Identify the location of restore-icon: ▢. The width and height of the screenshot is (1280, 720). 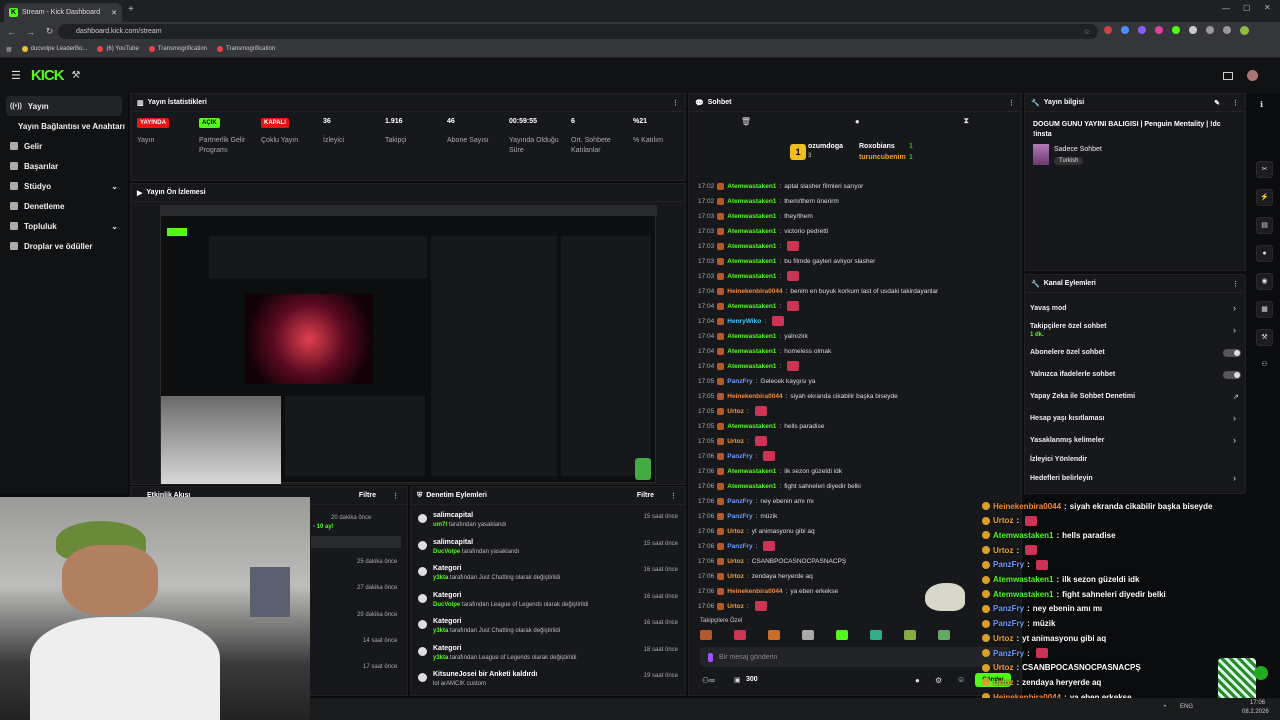
(1247, 7).